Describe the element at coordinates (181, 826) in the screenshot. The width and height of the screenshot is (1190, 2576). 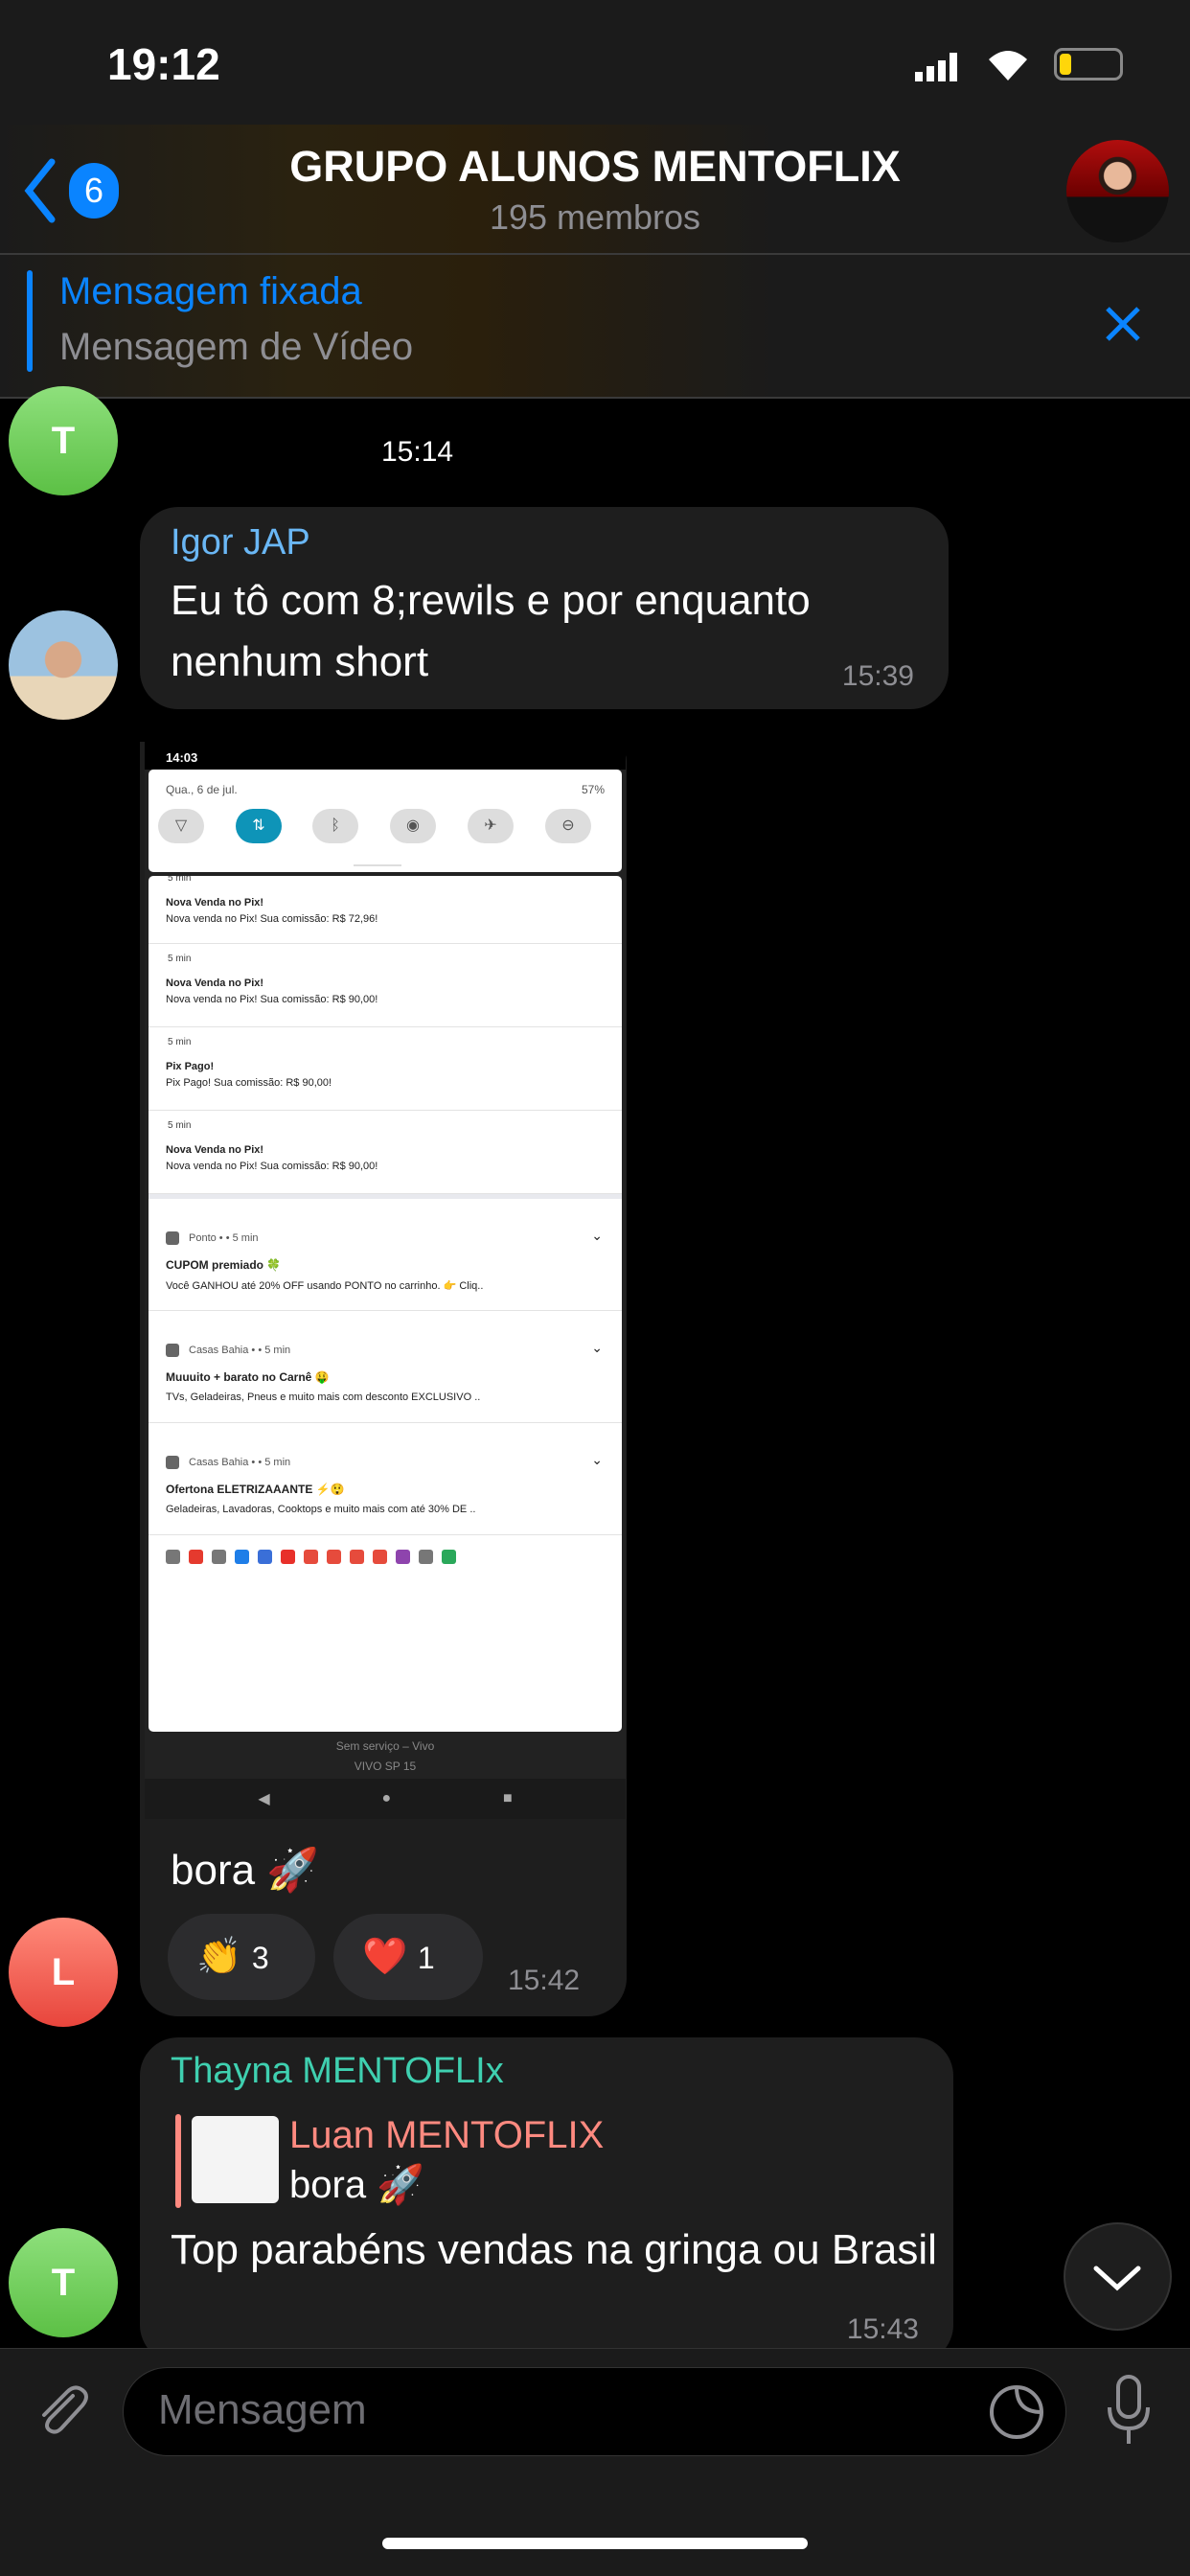
I see `wifi-icon: ▽` at that location.